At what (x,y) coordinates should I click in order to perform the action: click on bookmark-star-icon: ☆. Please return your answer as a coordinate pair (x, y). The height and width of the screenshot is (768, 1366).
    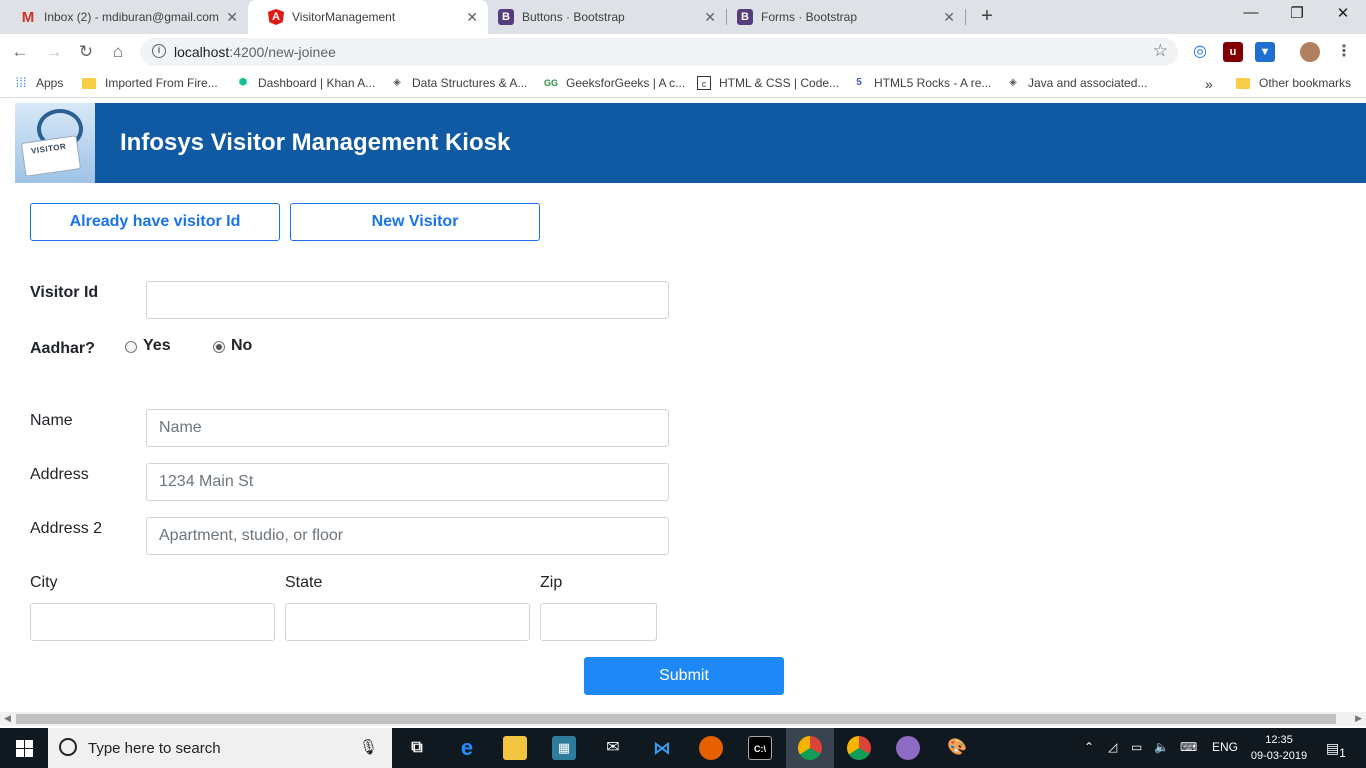
    Looking at the image, I should click on (1160, 51).